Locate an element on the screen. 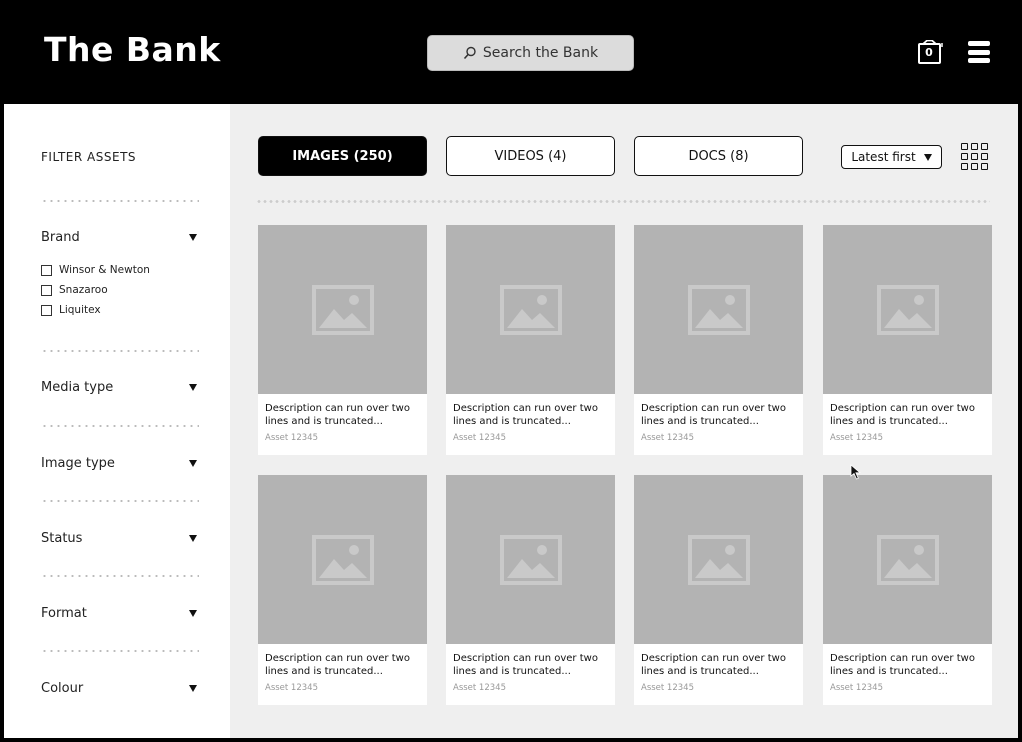 This screenshot has width=1022, height=742. tab-images: IMAGES (250) is located at coordinates (342, 156).